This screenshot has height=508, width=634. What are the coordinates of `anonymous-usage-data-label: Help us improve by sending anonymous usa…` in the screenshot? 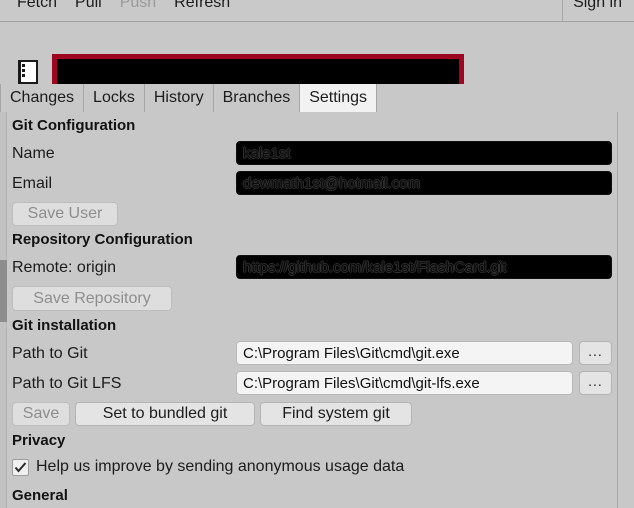 It's located at (220, 466).